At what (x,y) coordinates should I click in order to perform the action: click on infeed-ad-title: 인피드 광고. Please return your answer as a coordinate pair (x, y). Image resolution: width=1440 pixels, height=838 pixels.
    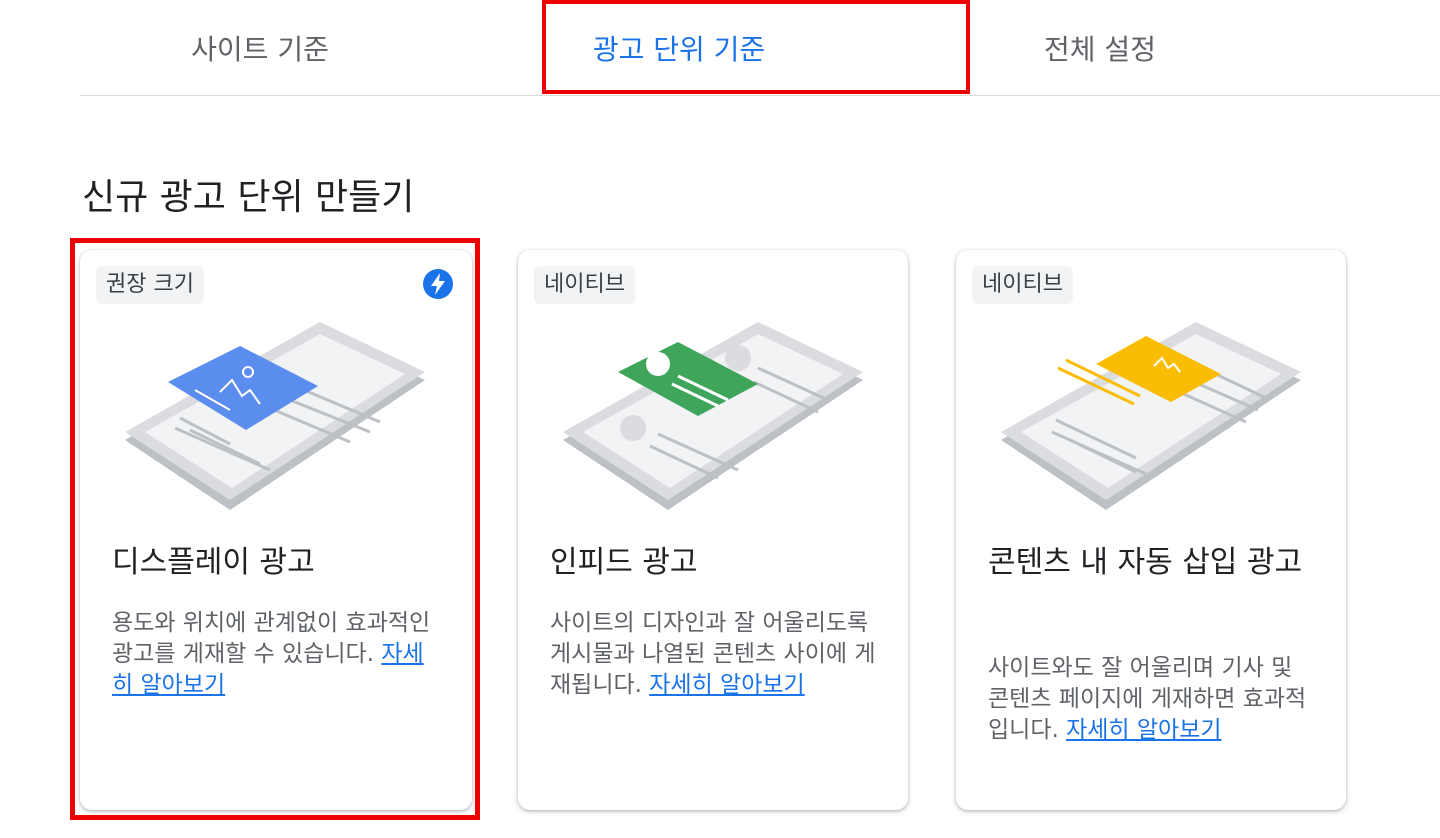
    Looking at the image, I should click on (624, 562).